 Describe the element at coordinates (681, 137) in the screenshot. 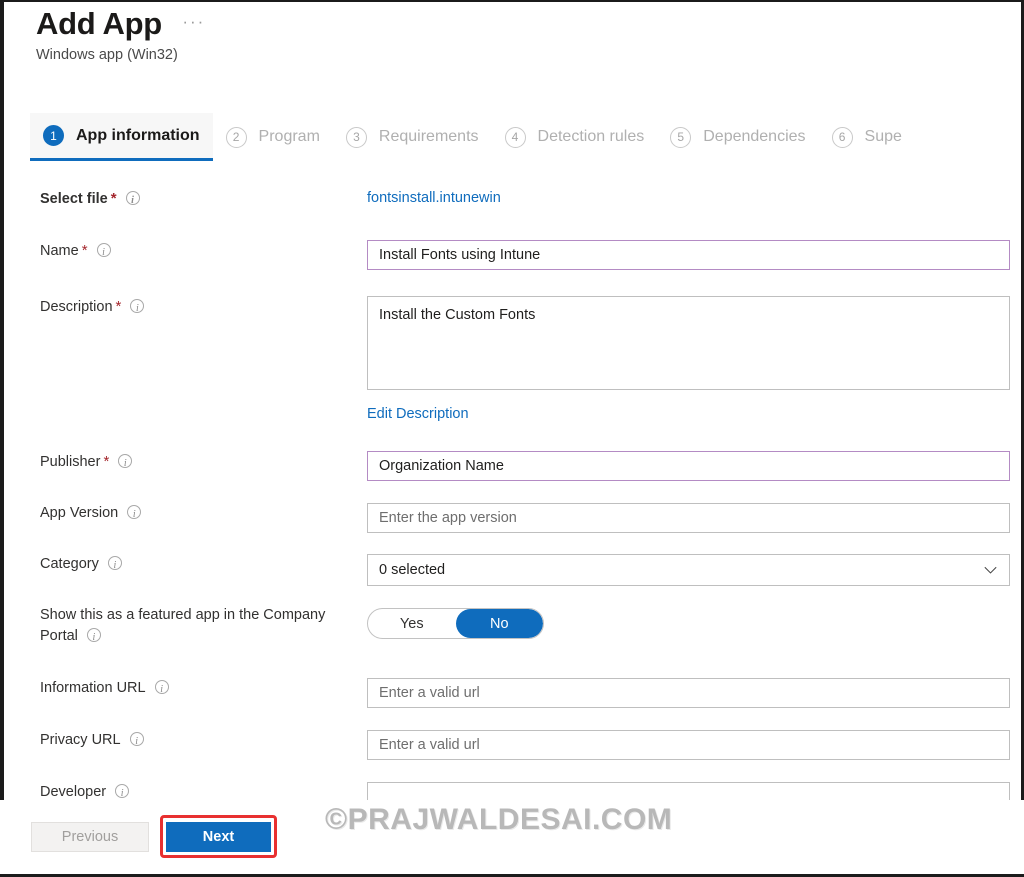

I see `tab-step-number: 5` at that location.